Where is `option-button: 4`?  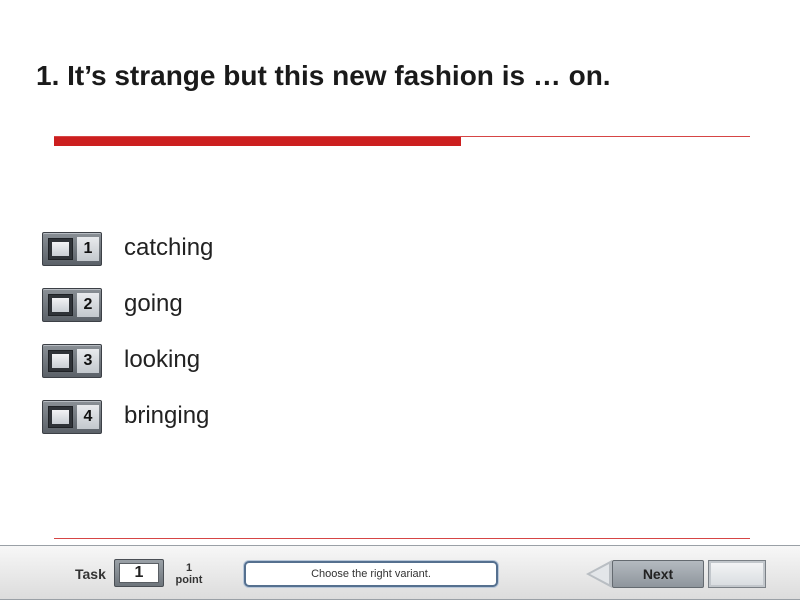 option-button: 4 is located at coordinates (72, 417).